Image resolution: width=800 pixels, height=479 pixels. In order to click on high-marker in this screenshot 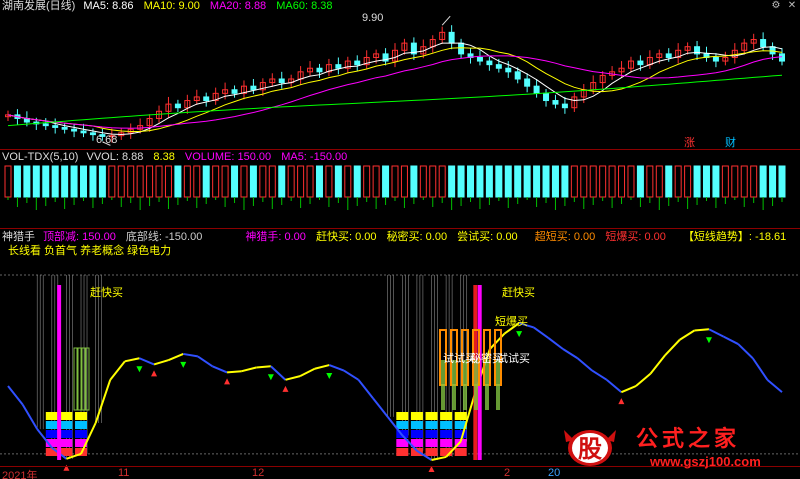, I will do `click(446, 20)`.